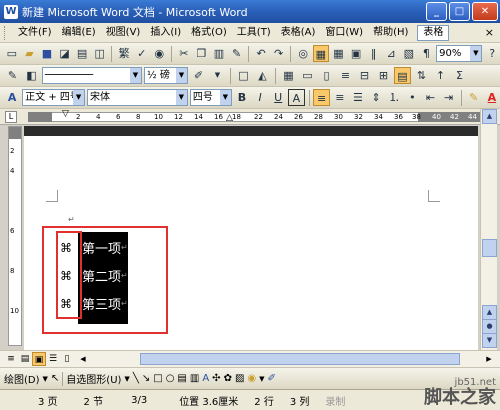 The height and width of the screenshot is (410, 500). What do you see at coordinates (459, 11) in the screenshot?
I see `maximize-button: □` at bounding box center [459, 11].